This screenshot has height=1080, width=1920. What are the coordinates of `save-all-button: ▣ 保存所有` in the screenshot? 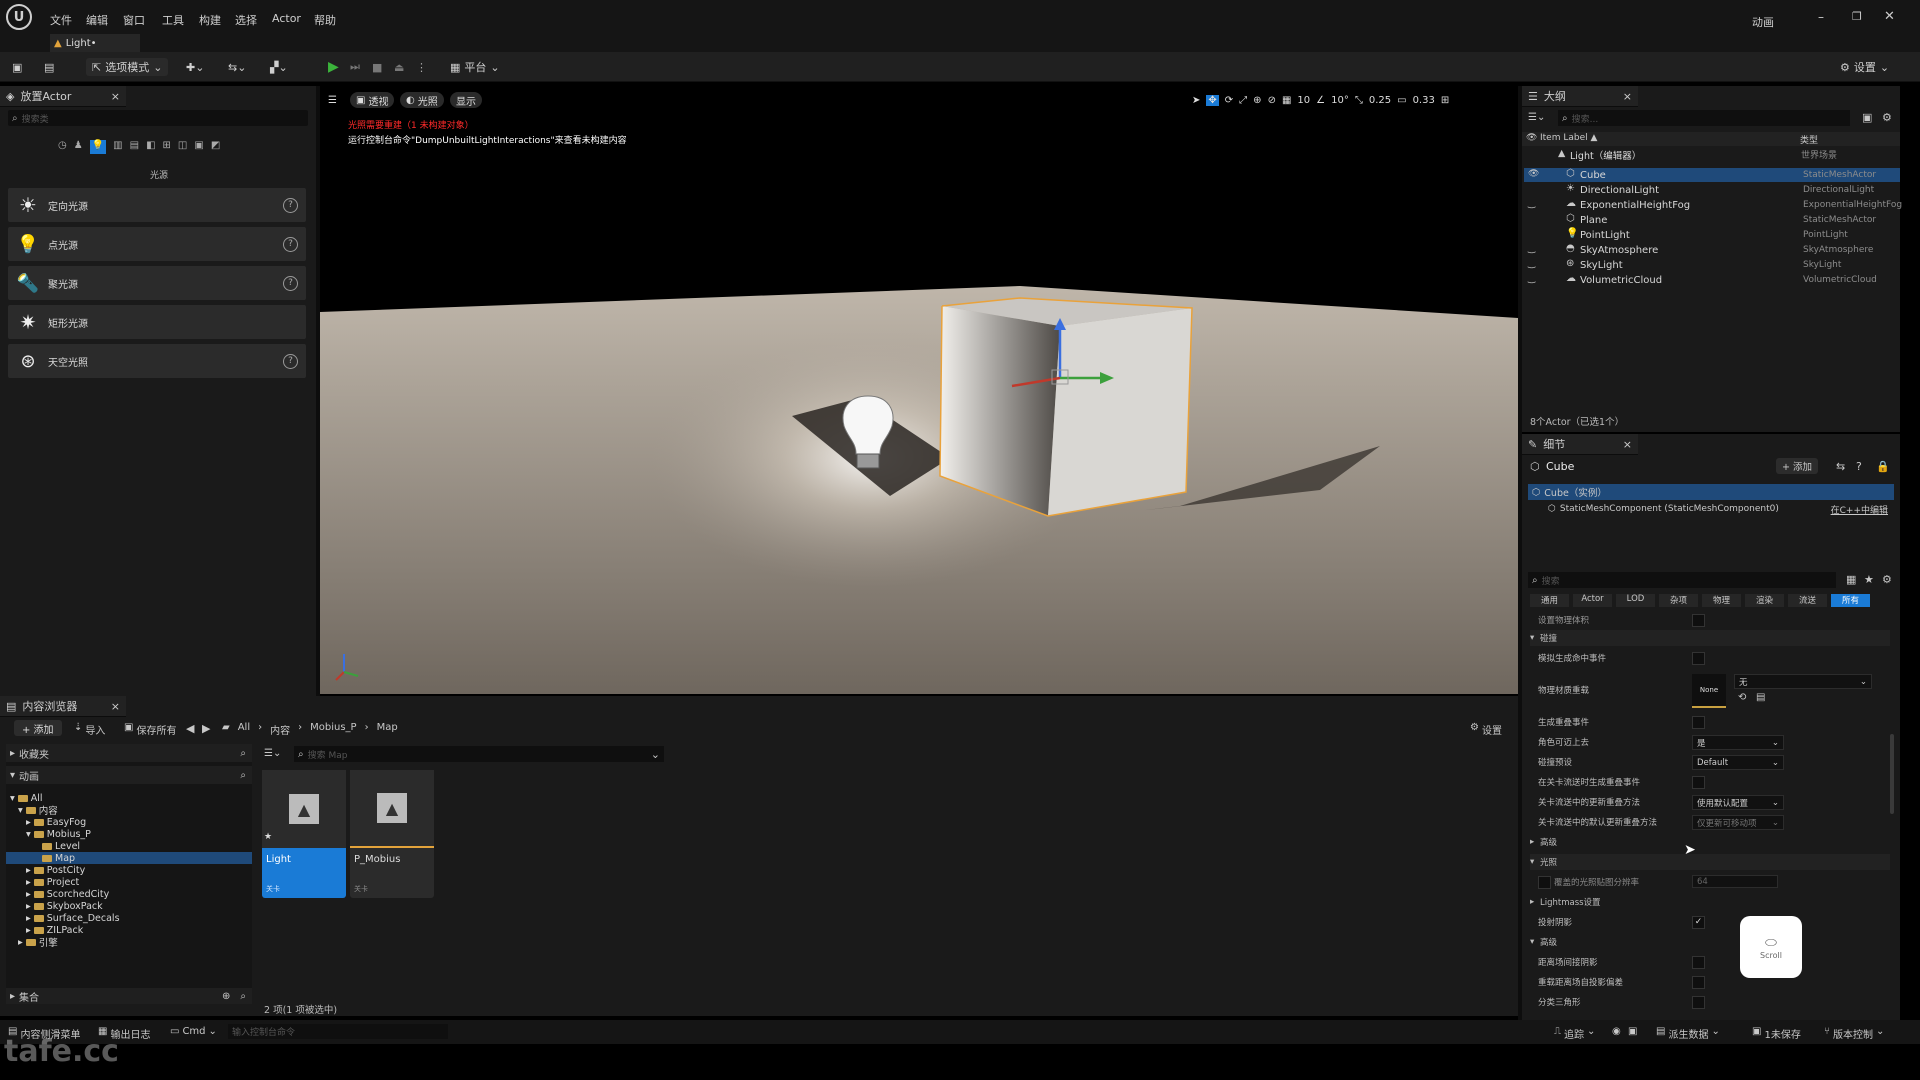 It's located at (150, 729).